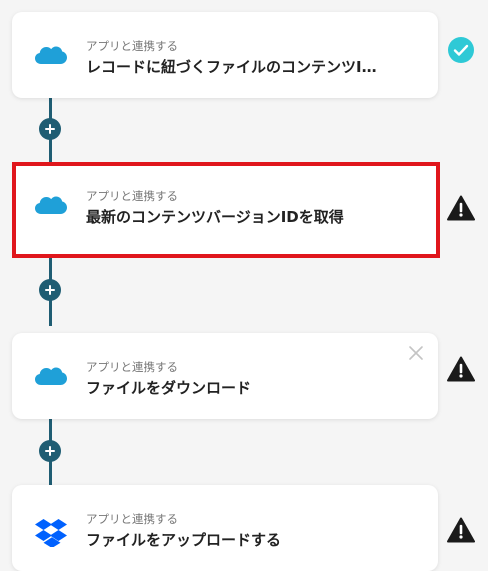 Image resolution: width=488 pixels, height=571 pixels. Describe the element at coordinates (461, 50) in the screenshot. I see `check-circle-icon` at that location.